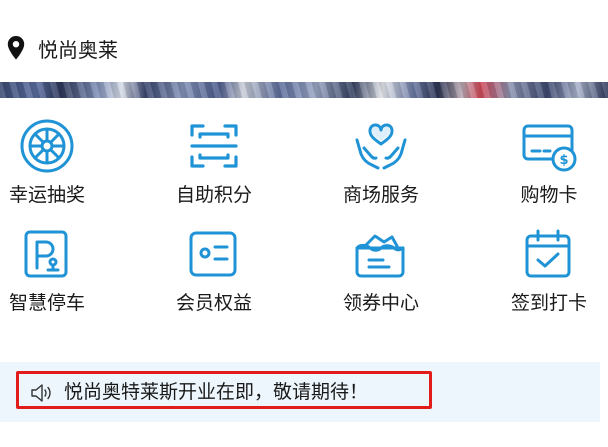  Describe the element at coordinates (380, 195) in the screenshot. I see `service-label: 商场服务` at that location.